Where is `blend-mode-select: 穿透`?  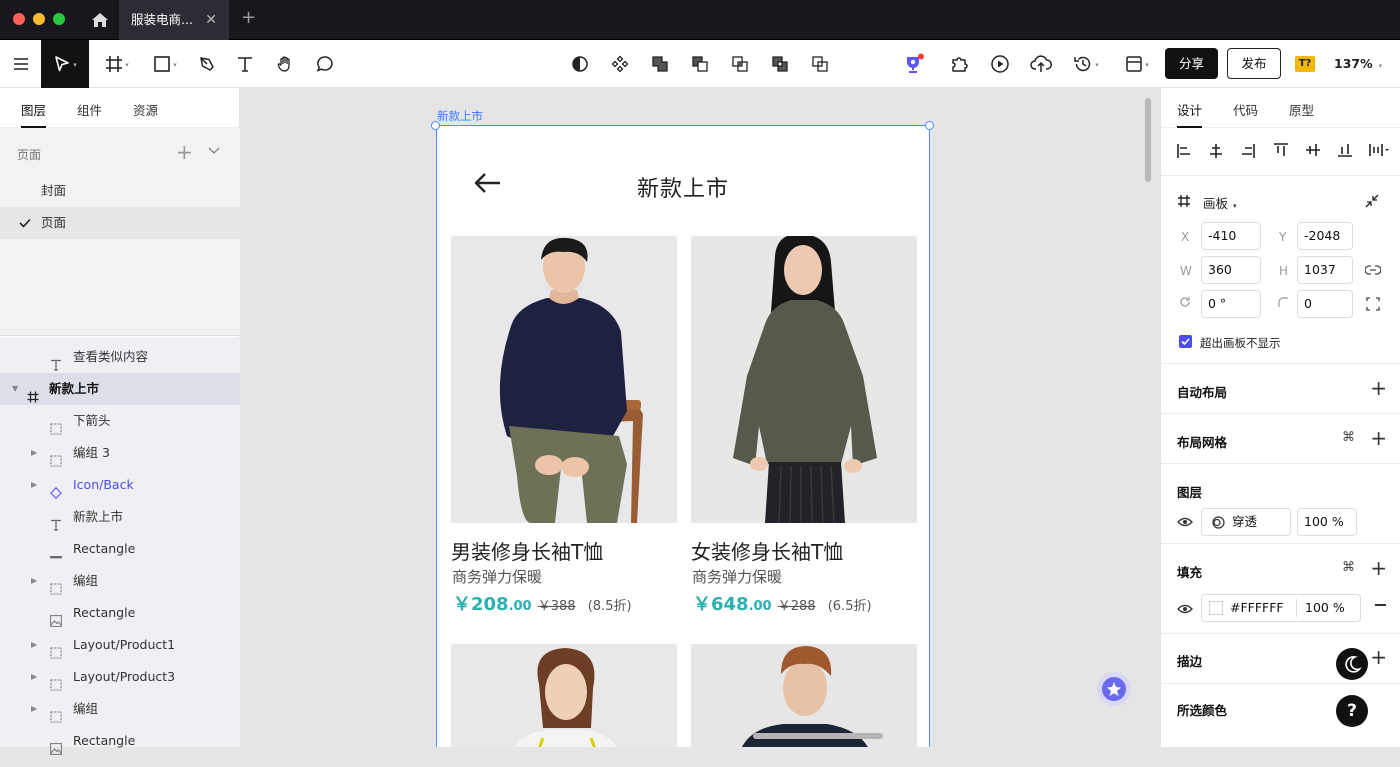
blend-mode-select: 穿透 is located at coordinates (1246, 522).